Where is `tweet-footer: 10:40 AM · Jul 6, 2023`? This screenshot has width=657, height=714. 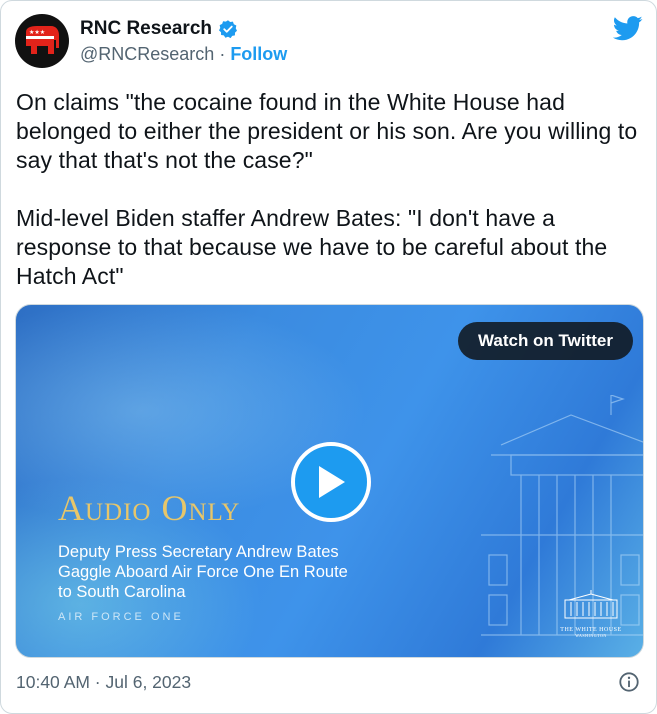
tweet-footer: 10:40 AM · Jul 6, 2023 is located at coordinates (330, 683).